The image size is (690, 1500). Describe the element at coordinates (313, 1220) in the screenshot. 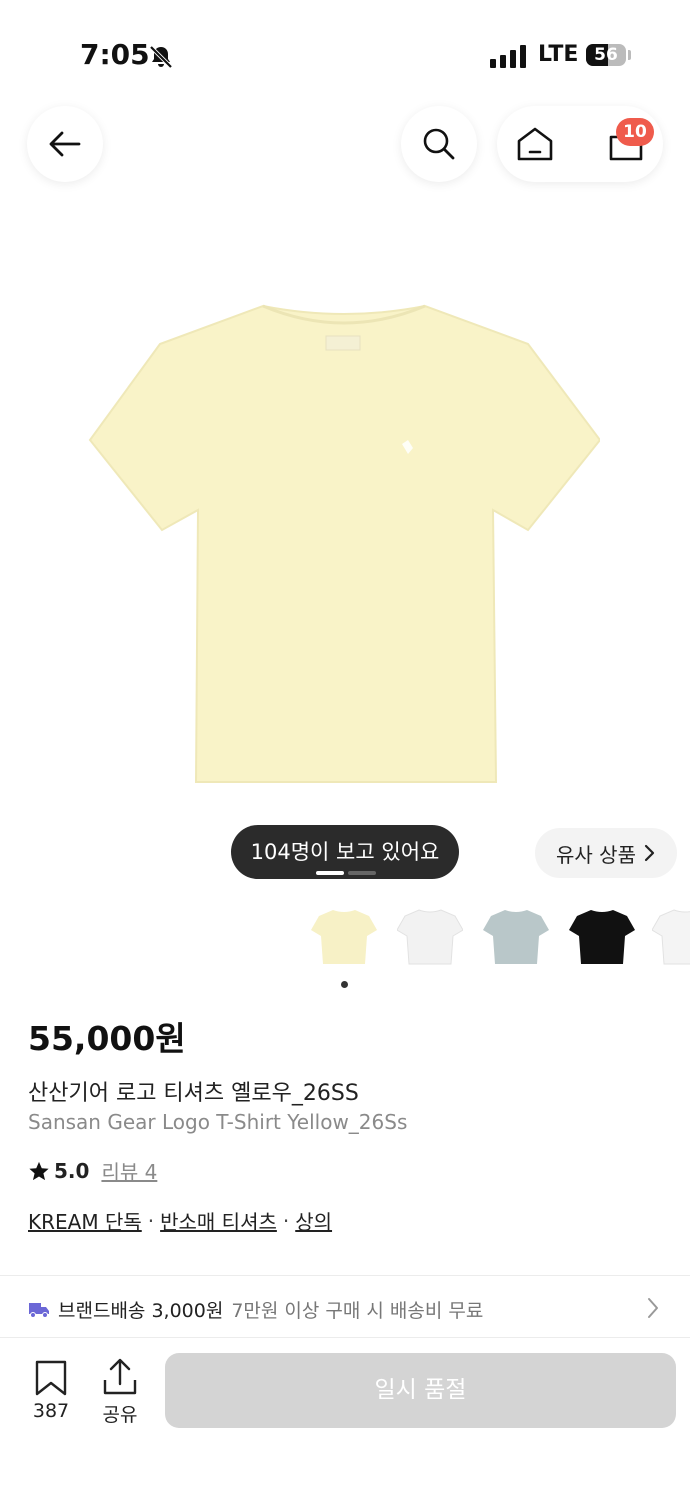

I see `tag-link: 상의` at that location.